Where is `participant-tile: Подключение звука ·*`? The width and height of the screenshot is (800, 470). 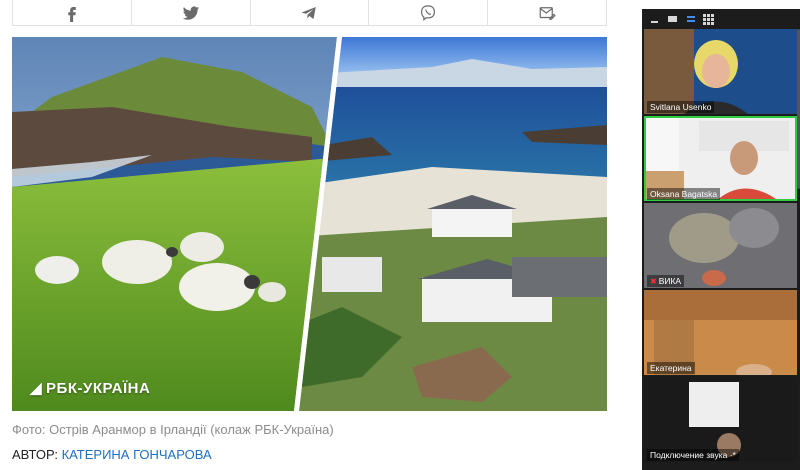
participant-tile: Подключение звука ·* is located at coordinates (720, 419).